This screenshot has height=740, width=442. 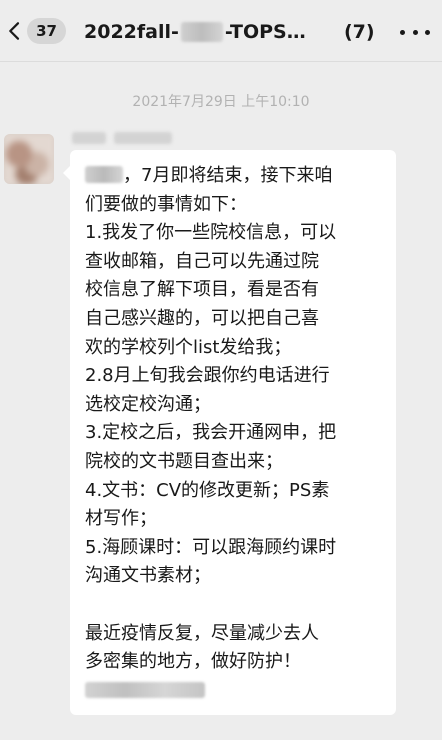 I want to click on message-line: 多密集的地方，做好防护！, so click(x=193, y=662).